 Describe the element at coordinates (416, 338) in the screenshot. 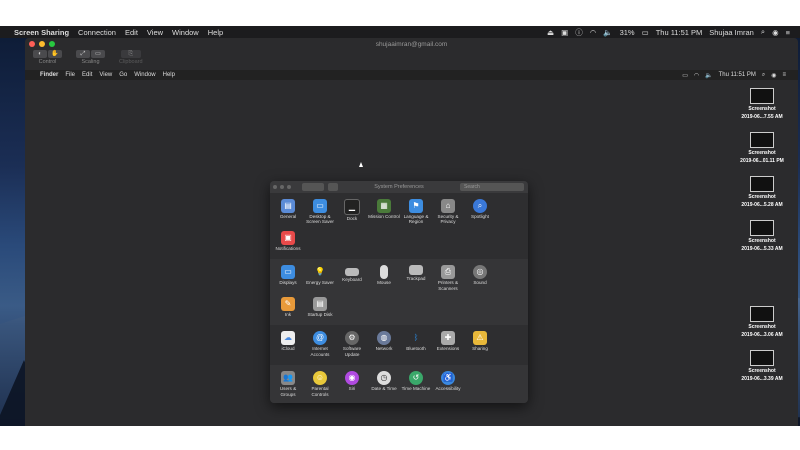

I see `bluetooth-icon: ᛒ` at that location.